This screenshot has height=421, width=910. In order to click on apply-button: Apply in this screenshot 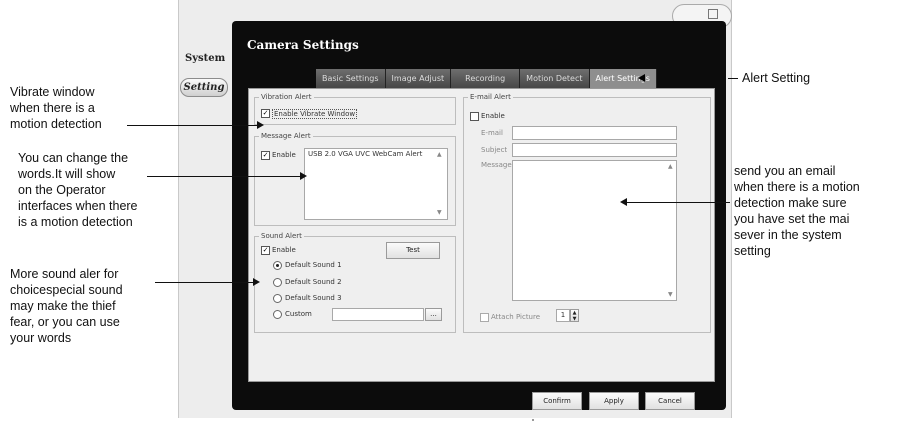, I will do `click(614, 401)`.